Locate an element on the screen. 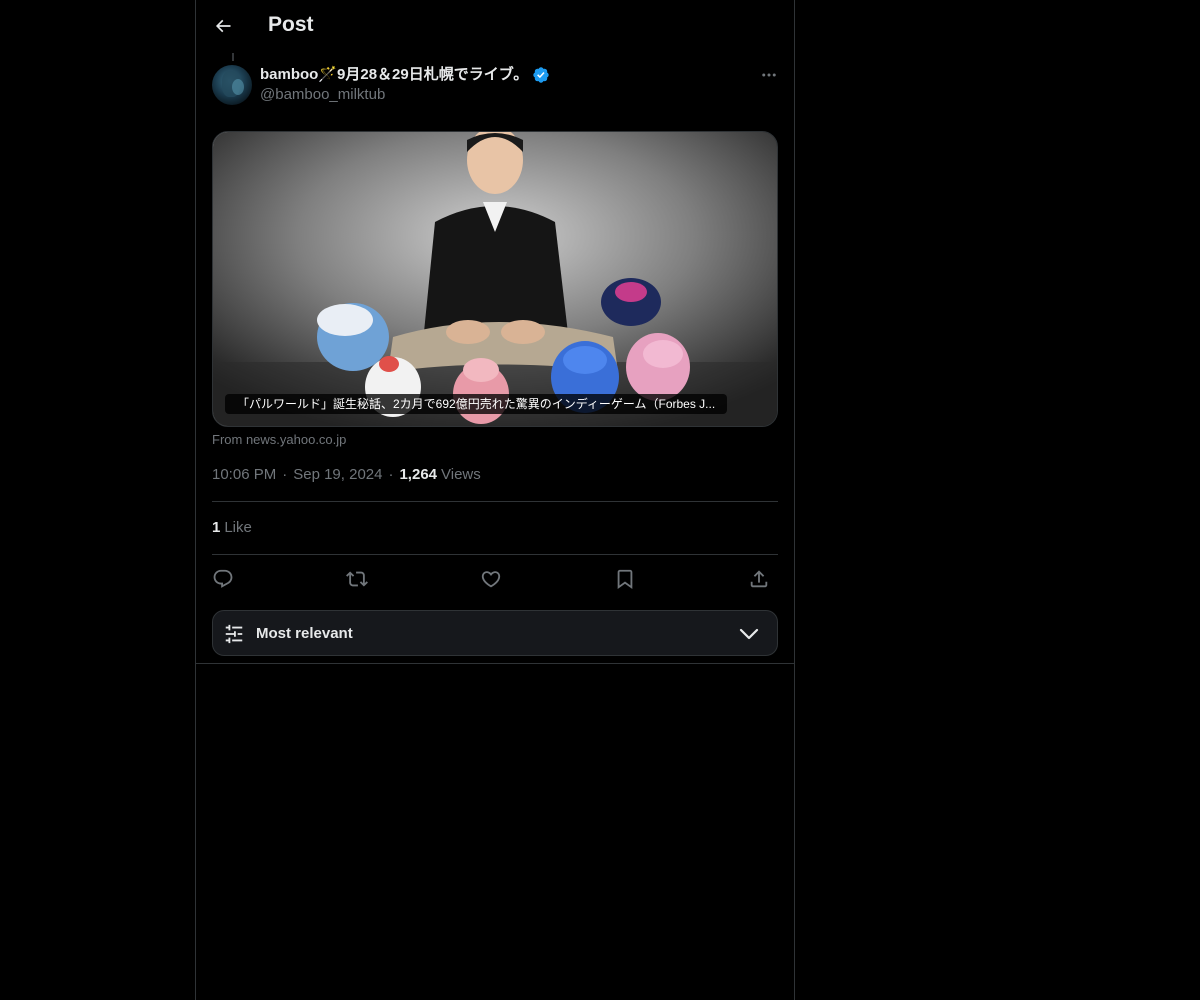  post-meta: 10:06 PM · Sep 19, 2024 · 1,264 Views is located at coordinates (346, 474).